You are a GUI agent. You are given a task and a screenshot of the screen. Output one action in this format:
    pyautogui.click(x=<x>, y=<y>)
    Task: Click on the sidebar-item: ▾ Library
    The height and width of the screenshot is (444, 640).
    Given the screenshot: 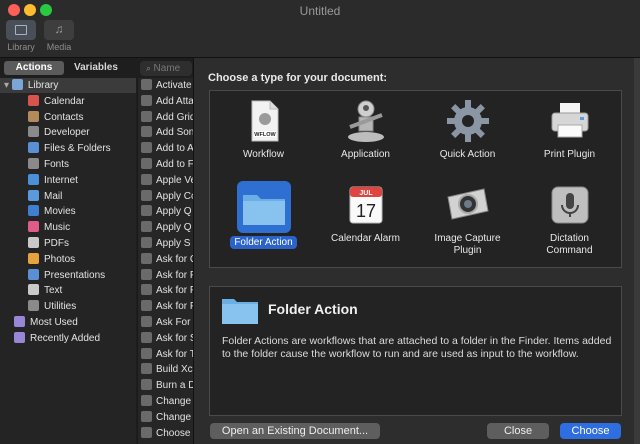 What is the action you would take?
    pyautogui.click(x=68, y=85)
    